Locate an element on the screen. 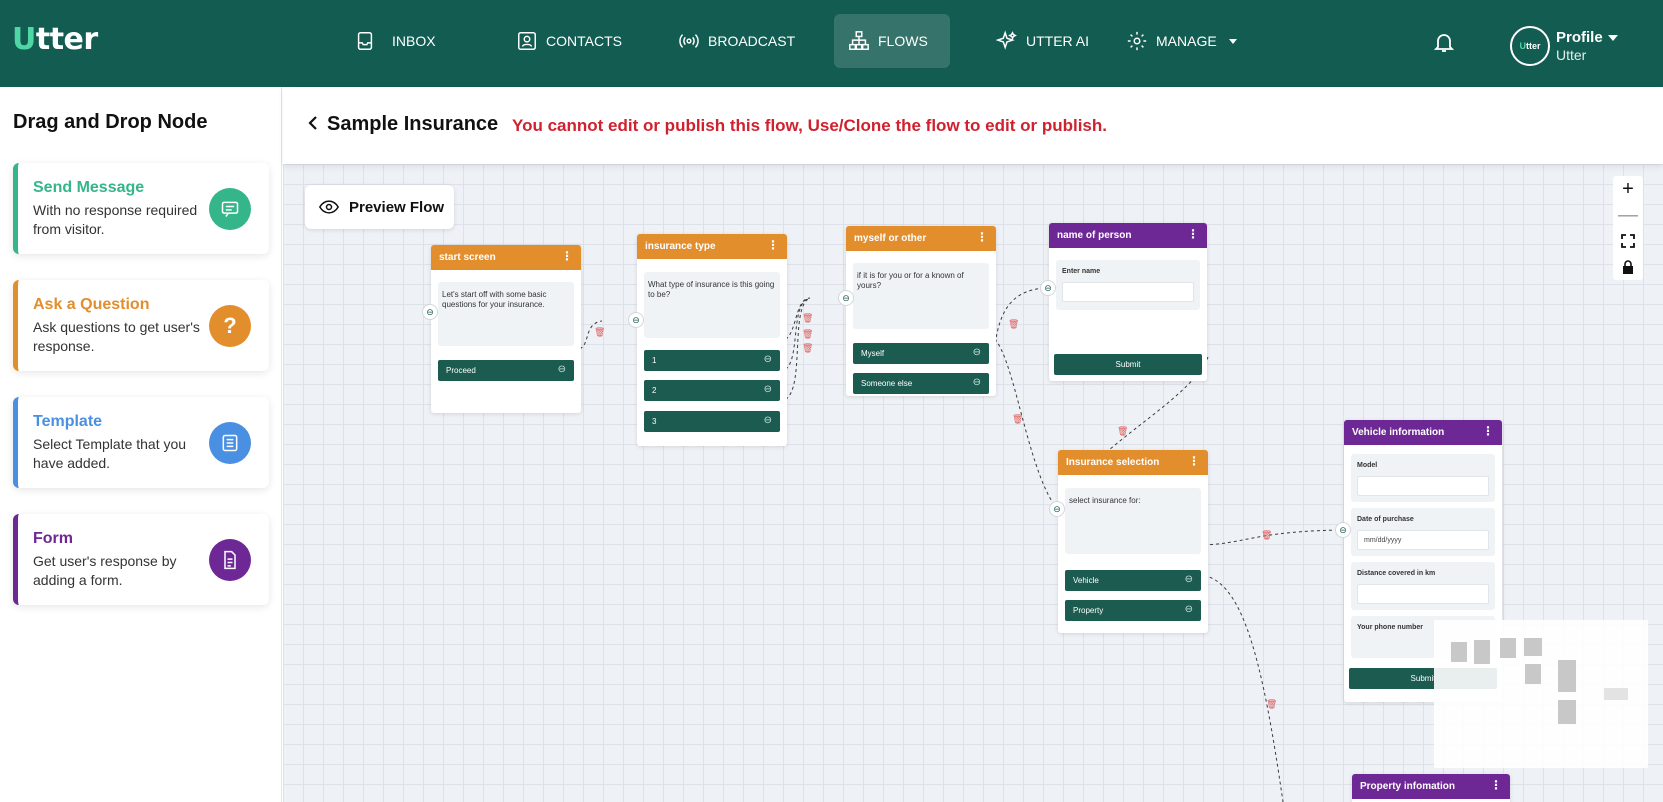  node-header: insurance type ⋮ is located at coordinates (712, 246).